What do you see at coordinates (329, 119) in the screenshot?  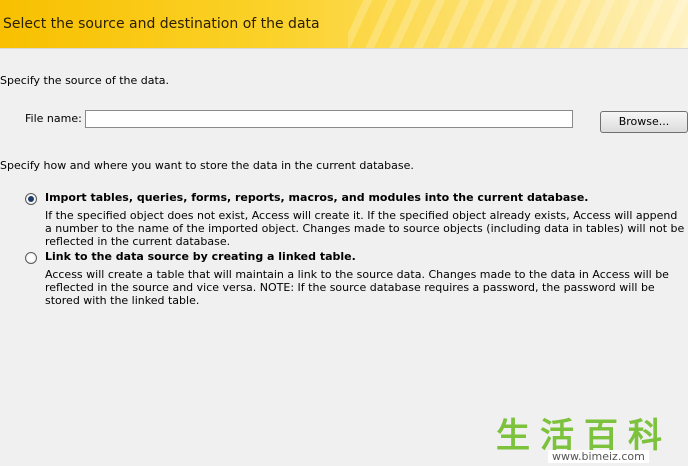 I see `file-name-input` at bounding box center [329, 119].